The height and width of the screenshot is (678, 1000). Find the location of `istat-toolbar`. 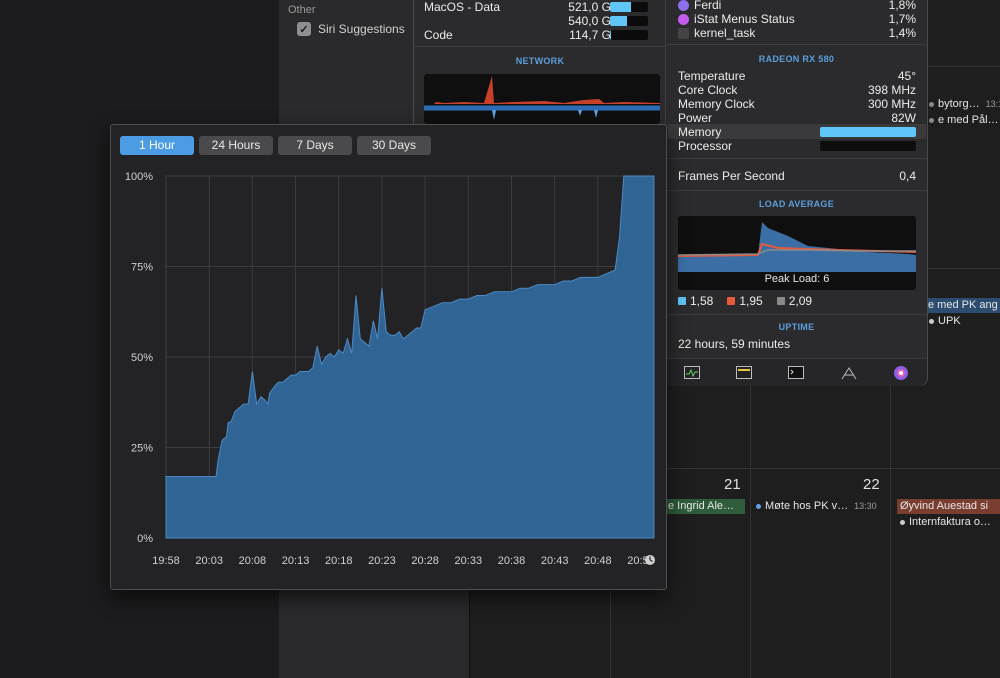

istat-toolbar is located at coordinates (796, 372).